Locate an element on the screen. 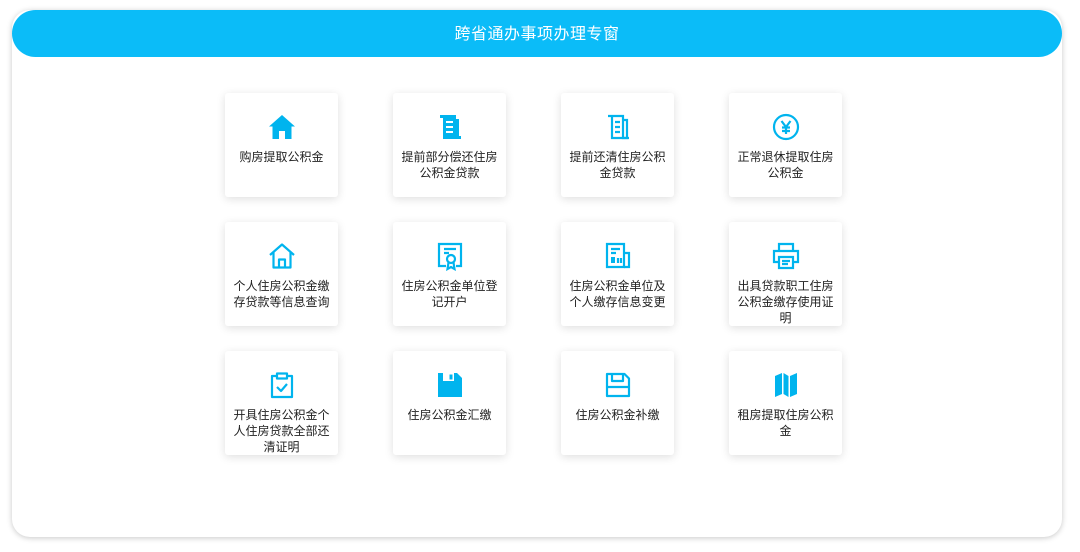 The height and width of the screenshot is (552, 1080). service-card-label: 住房公积金补缴 is located at coordinates (617, 415).